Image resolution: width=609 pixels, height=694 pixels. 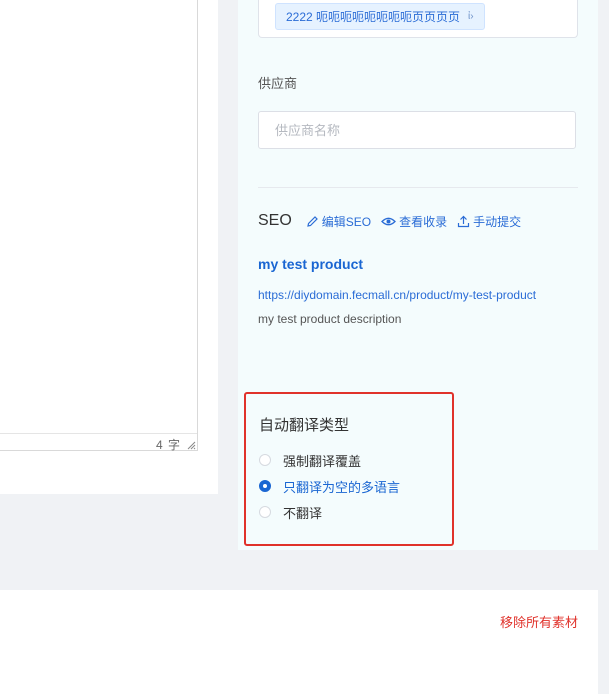 What do you see at coordinates (303, 513) in the screenshot?
I see `radio-label: 不翻译` at bounding box center [303, 513].